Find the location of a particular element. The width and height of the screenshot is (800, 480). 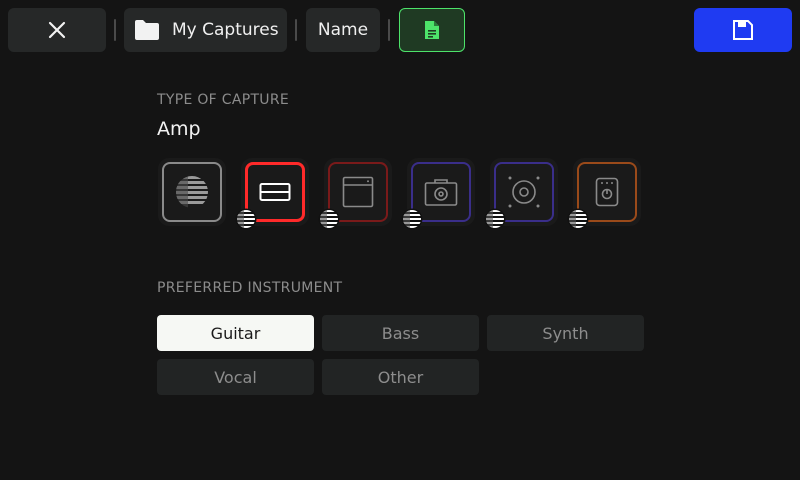

save-icon is located at coordinates (743, 30).